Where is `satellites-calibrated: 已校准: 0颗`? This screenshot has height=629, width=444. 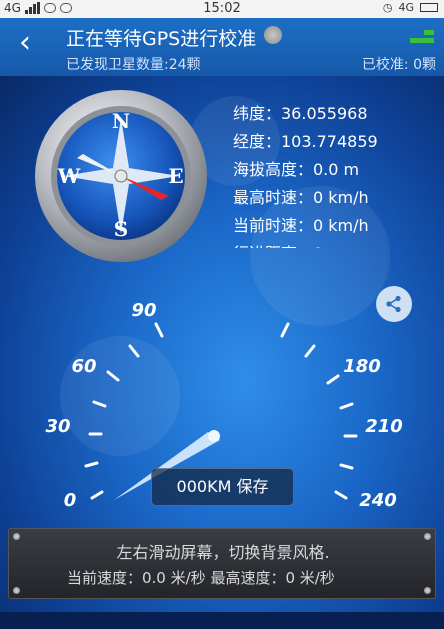 satellites-calibrated: 已校准: 0颗 is located at coordinates (398, 65).